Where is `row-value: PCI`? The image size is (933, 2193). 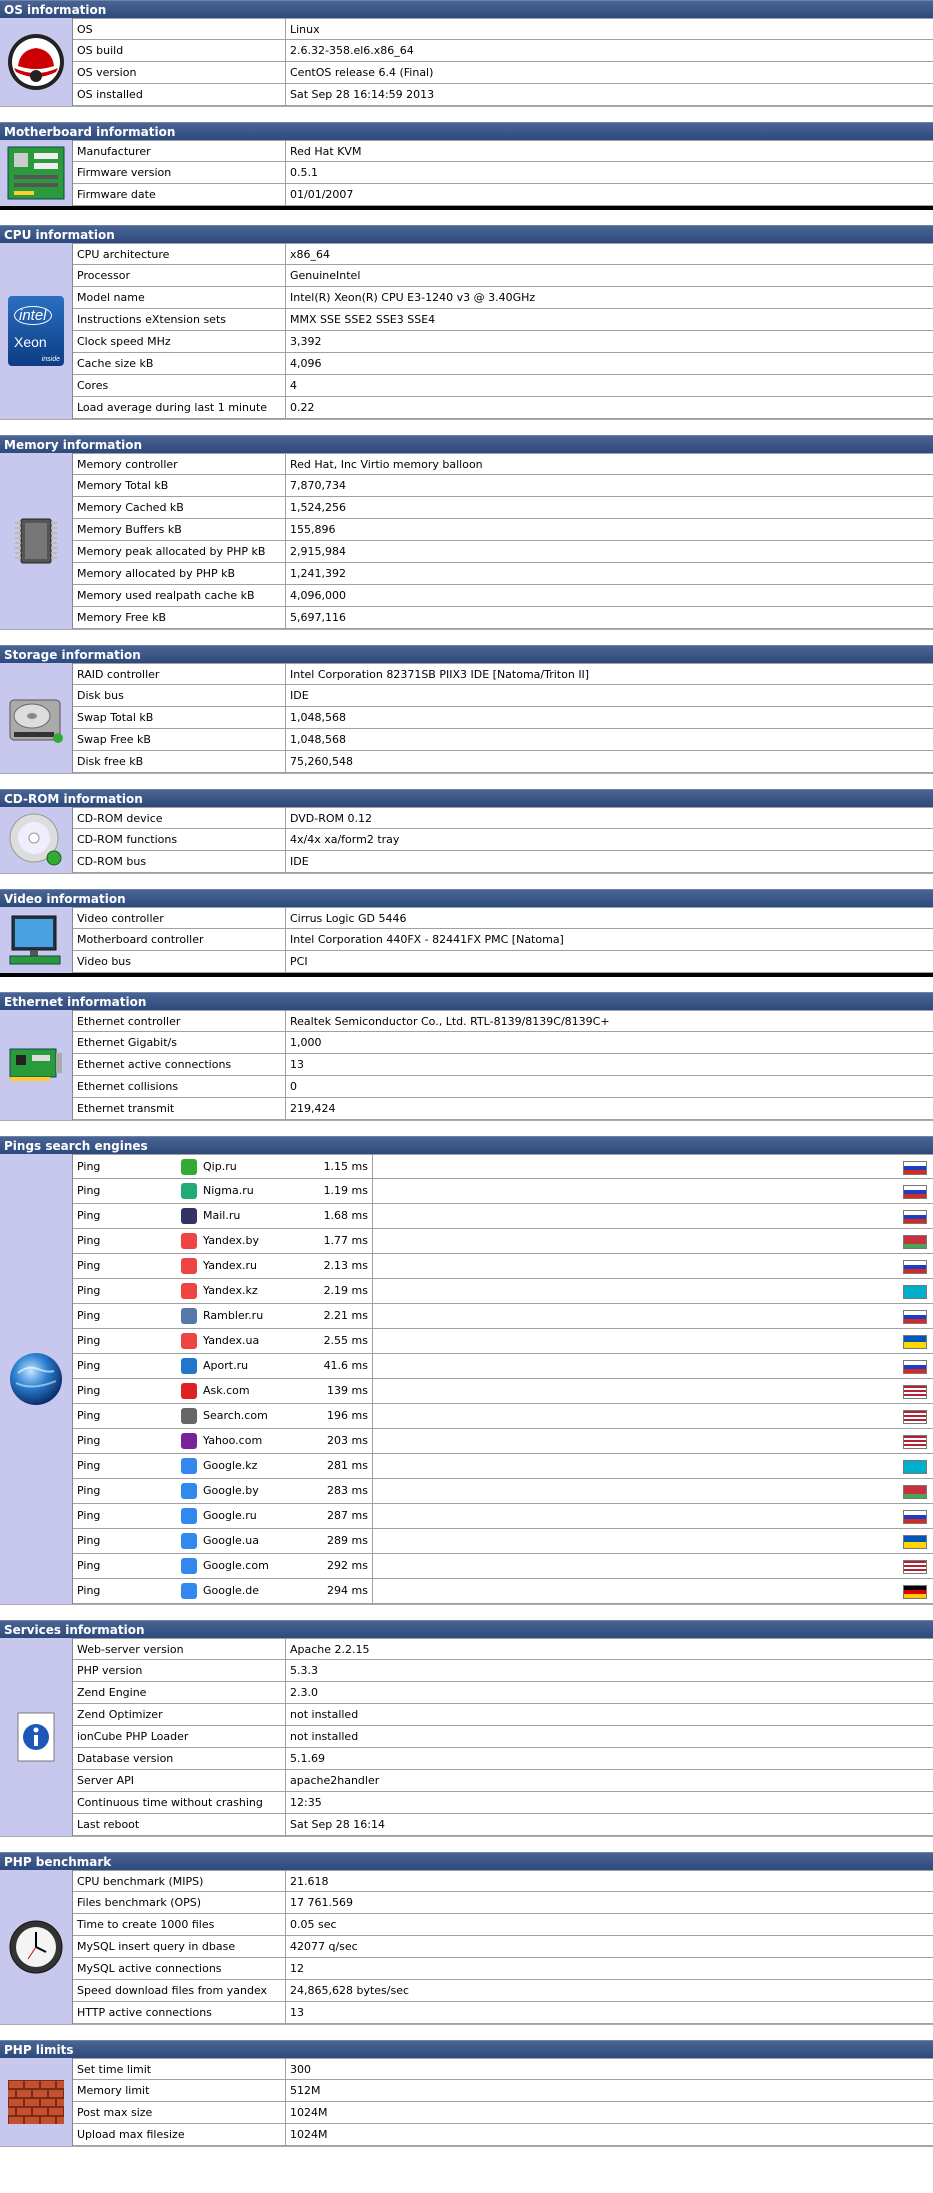 row-value: PCI is located at coordinates (299, 961).